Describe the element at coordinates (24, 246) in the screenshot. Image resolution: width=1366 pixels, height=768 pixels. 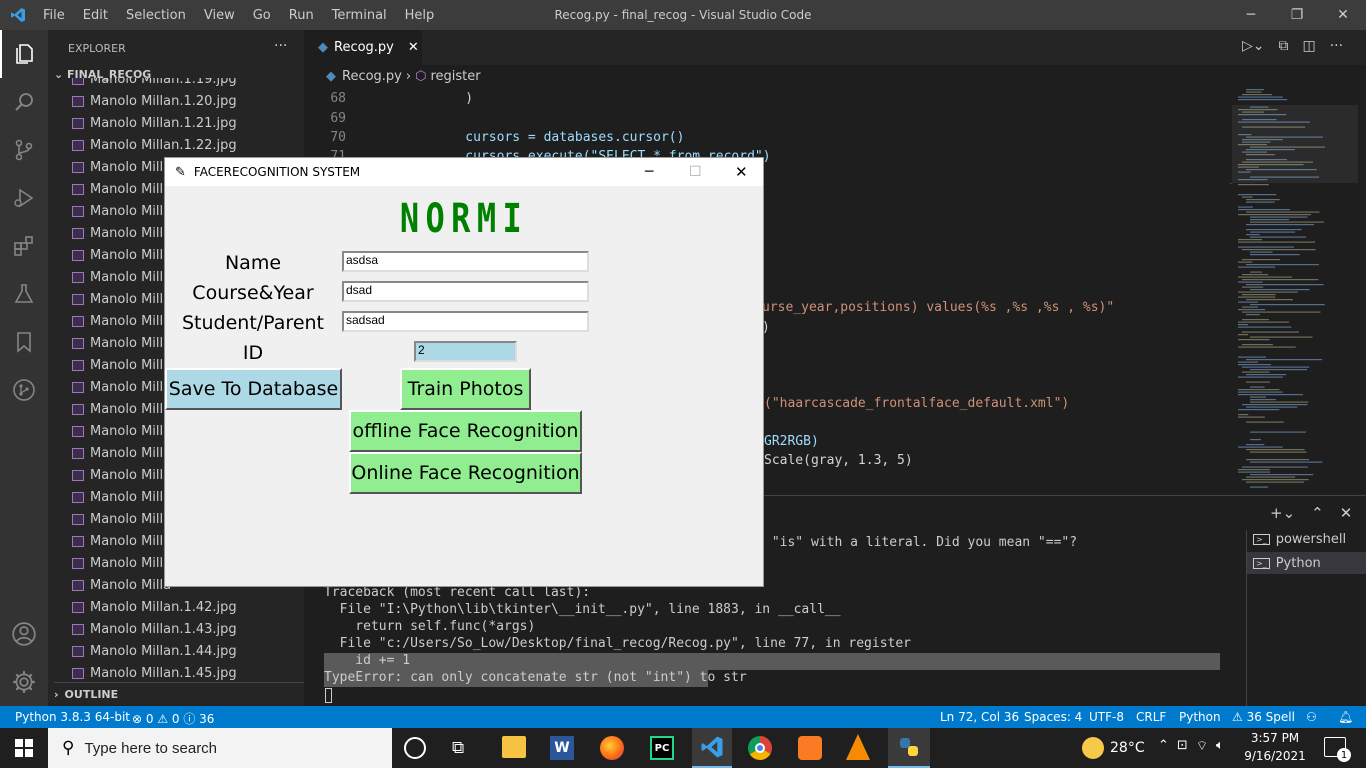
I see `extensions-icon` at that location.